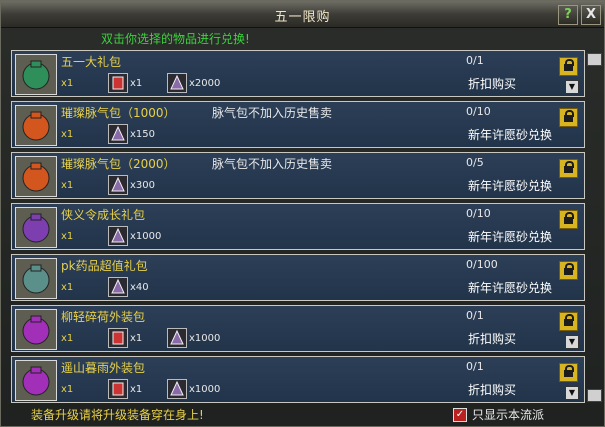 The image size is (605, 427). What do you see at coordinates (591, 15) in the screenshot?
I see `close-button: X` at bounding box center [591, 15].